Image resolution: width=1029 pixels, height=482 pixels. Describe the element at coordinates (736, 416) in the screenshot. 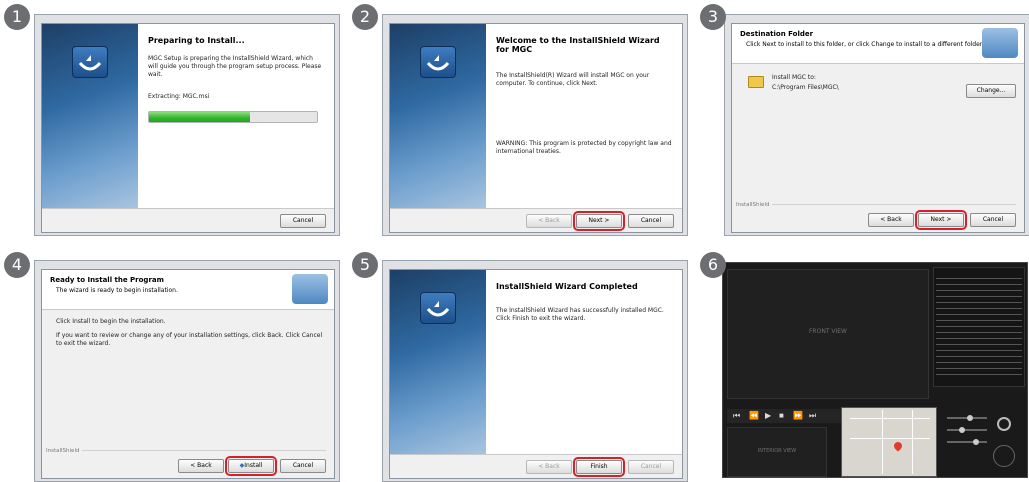

I see `prev-icon: ⏮` at that location.